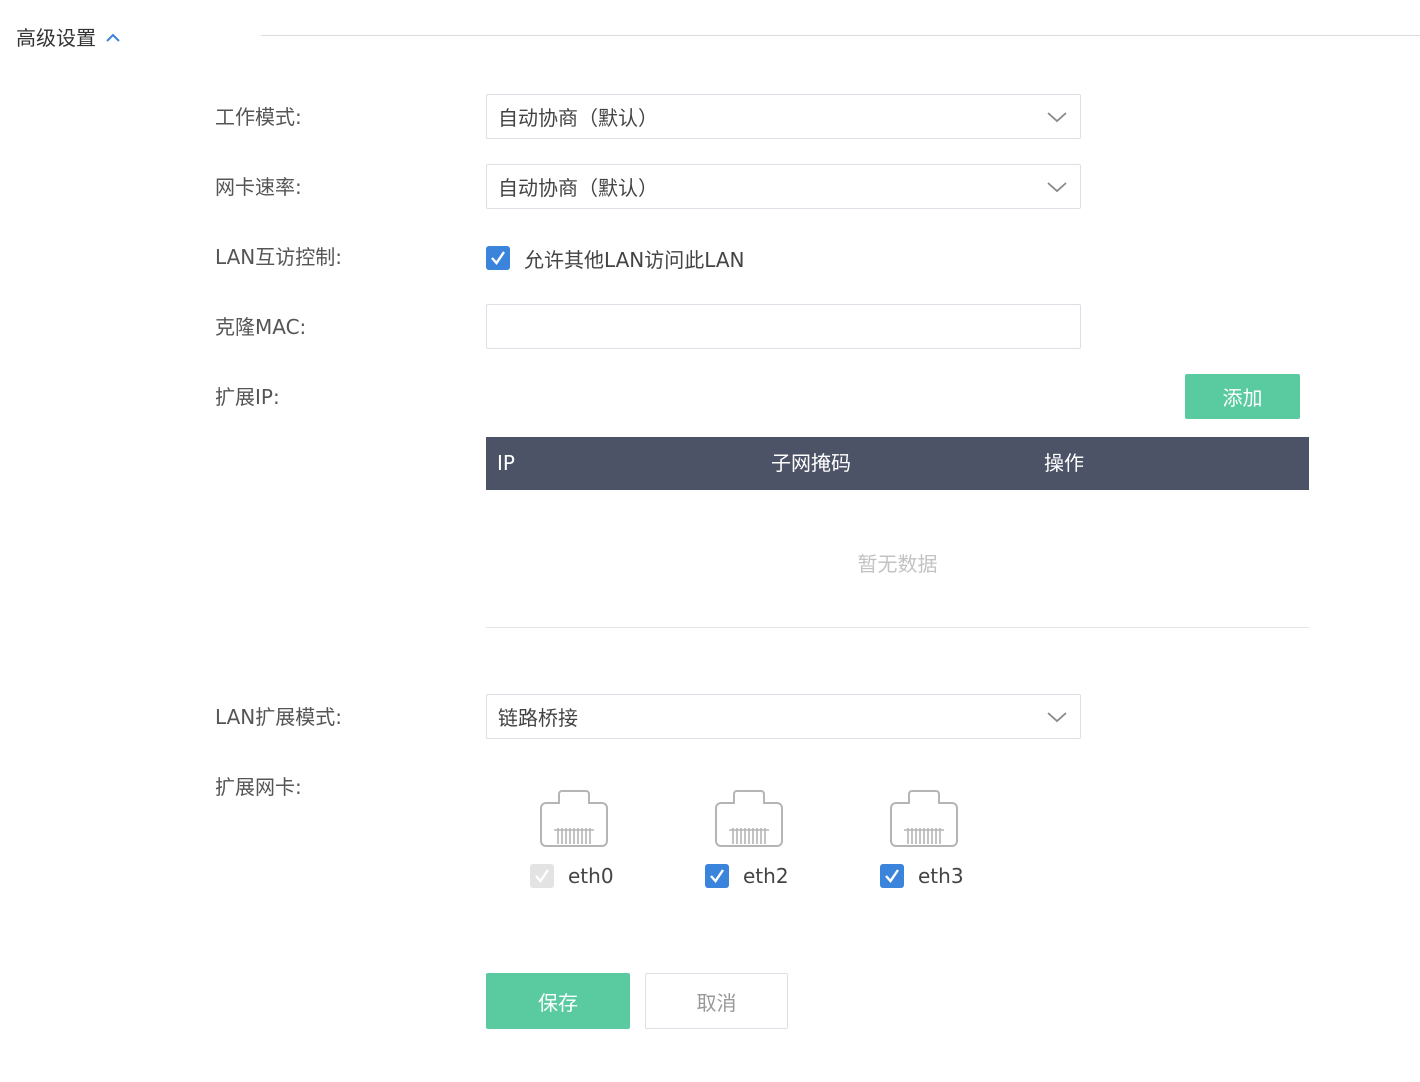  I want to click on port-eth3-checkbox, so click(892, 876).